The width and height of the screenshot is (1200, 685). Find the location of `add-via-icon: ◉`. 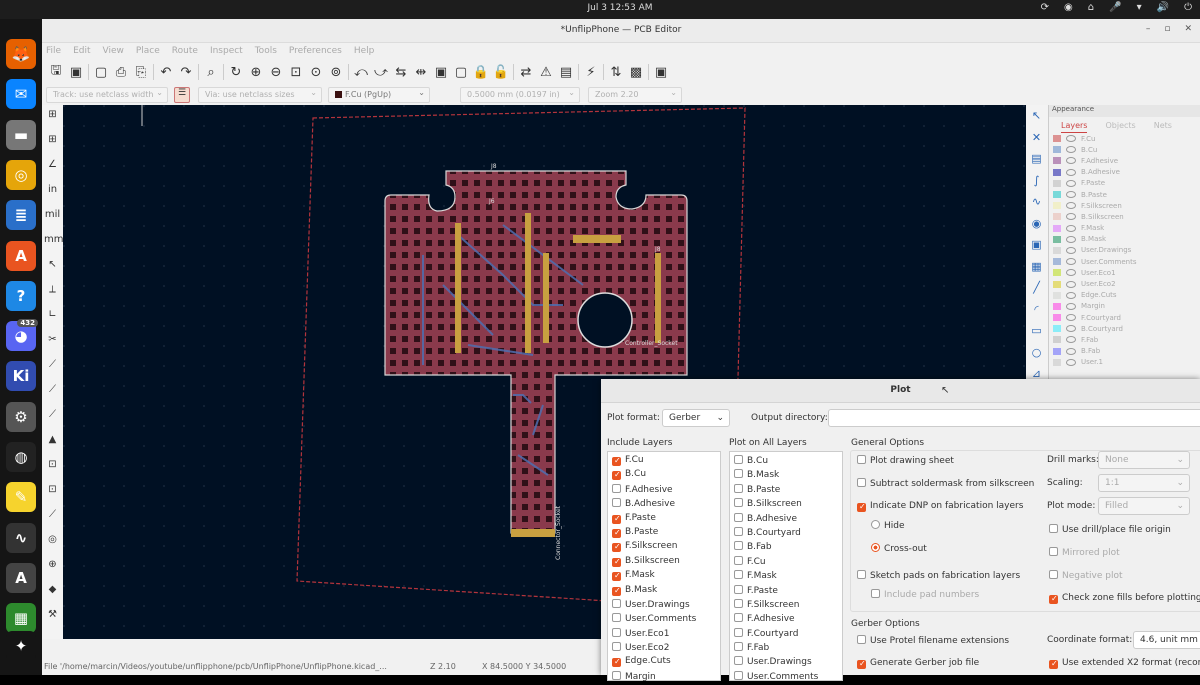

add-via-icon: ◉ is located at coordinates (1036, 225).